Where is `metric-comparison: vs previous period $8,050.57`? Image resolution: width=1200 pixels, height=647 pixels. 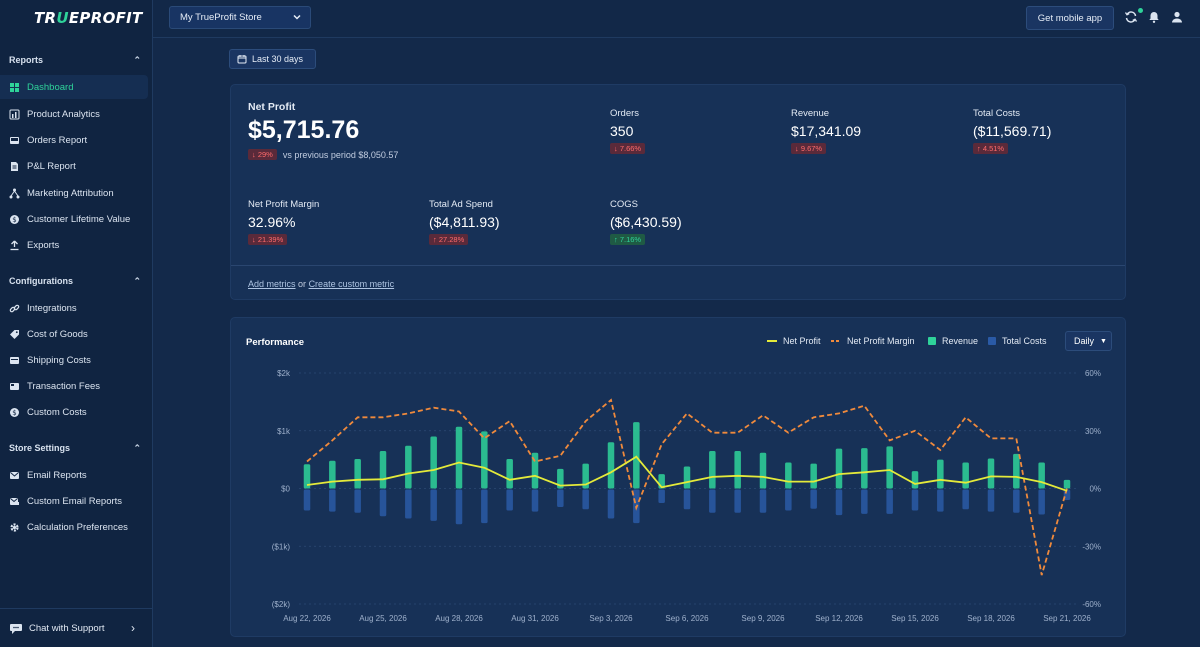 metric-comparison: vs previous period $8,050.57 is located at coordinates (340, 154).